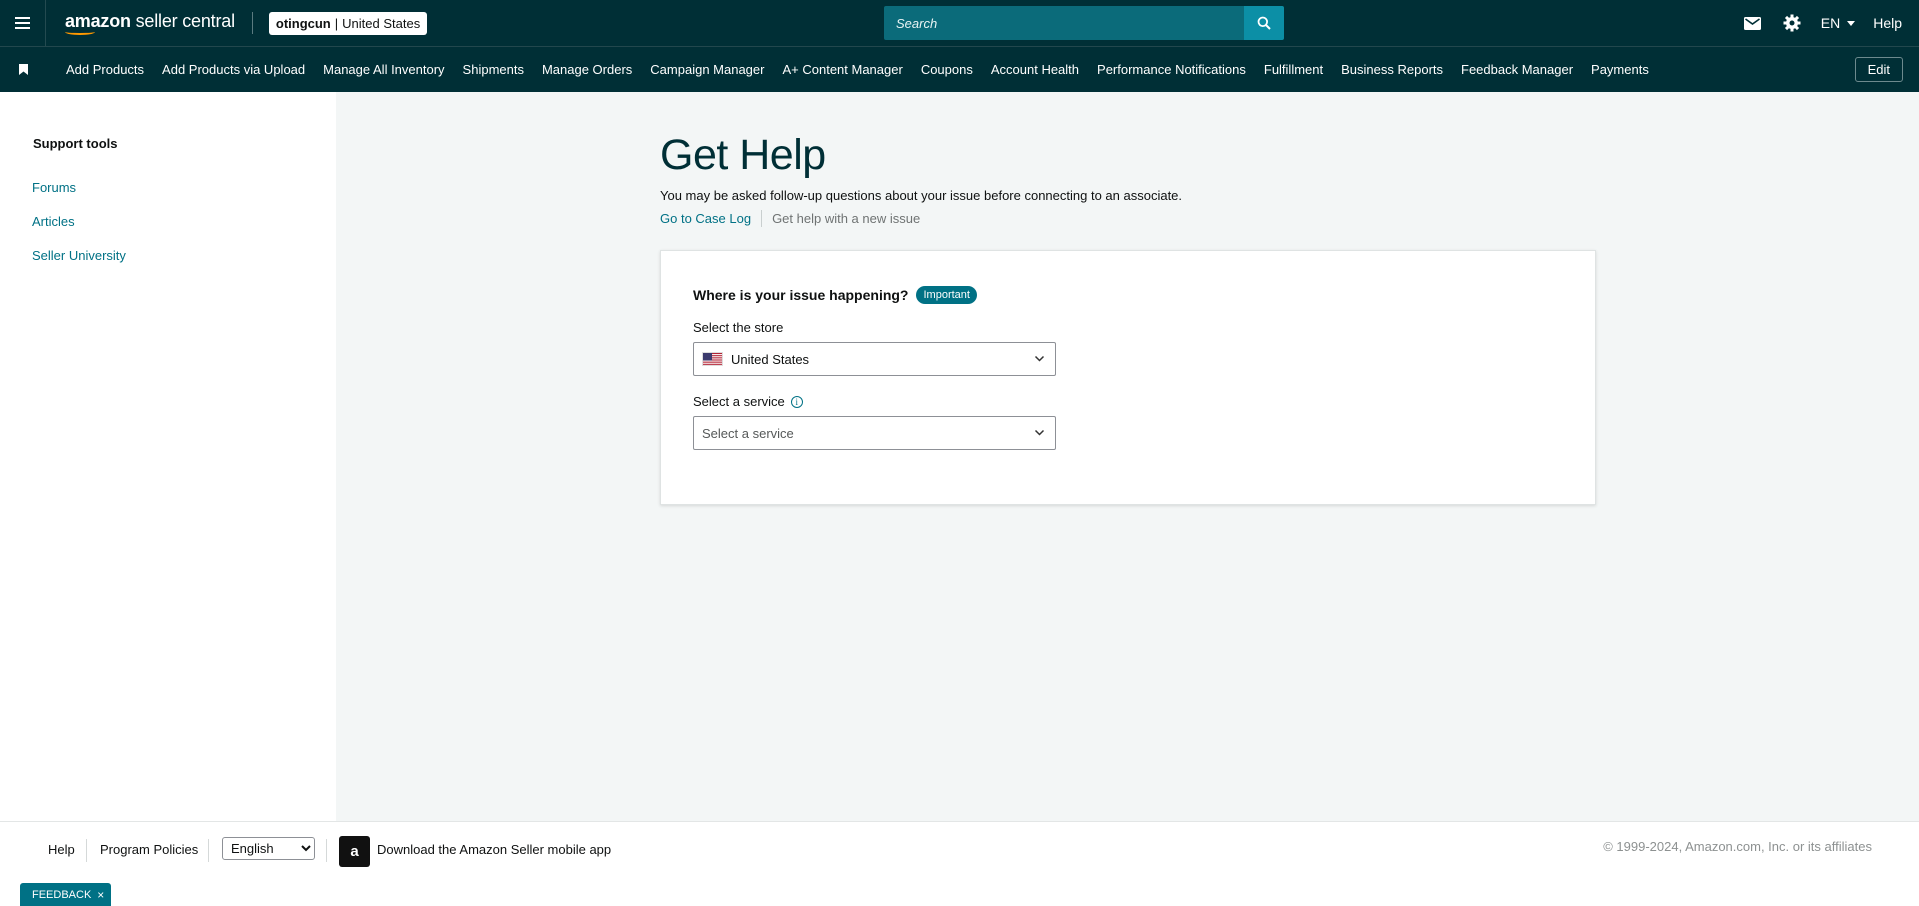 This screenshot has height=906, width=1919. I want to click on sidebar-title: Support tools, so click(75, 143).